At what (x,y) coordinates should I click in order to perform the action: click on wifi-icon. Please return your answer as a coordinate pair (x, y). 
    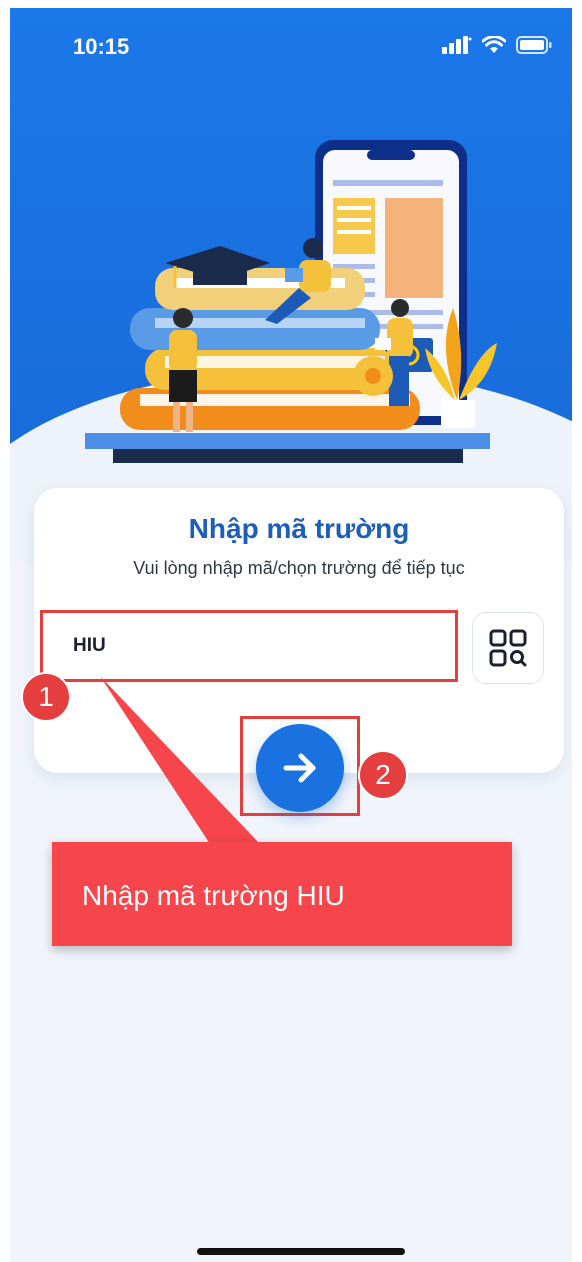
    Looking at the image, I should click on (494, 44).